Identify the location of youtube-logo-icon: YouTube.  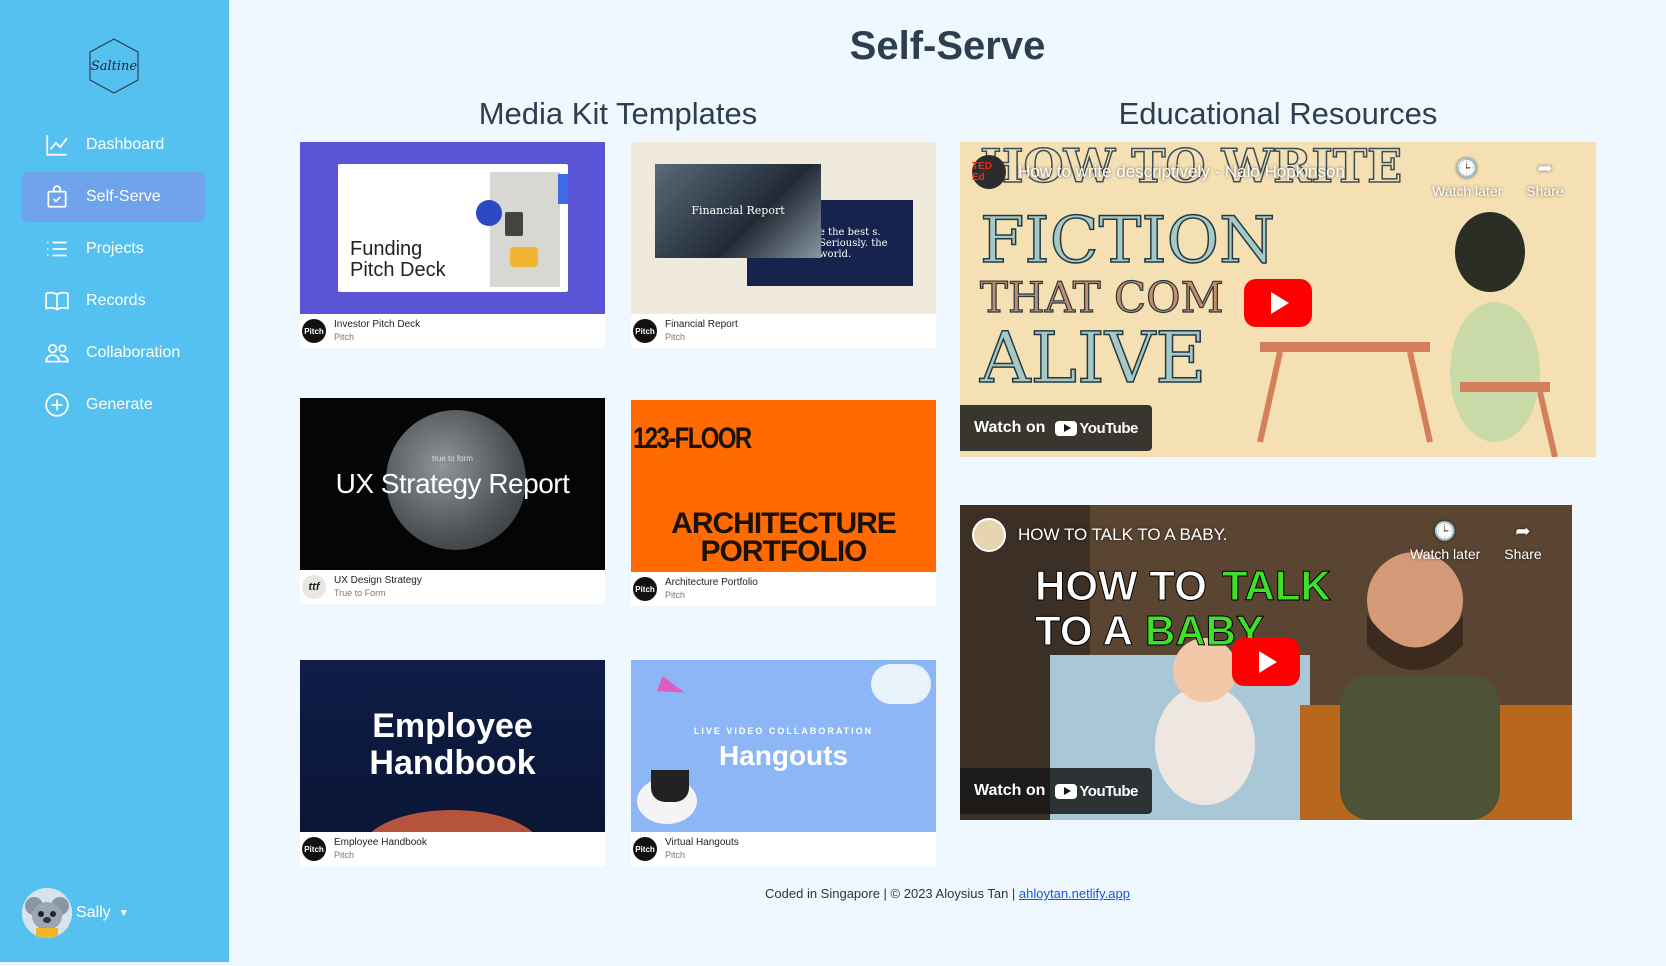
(1096, 428).